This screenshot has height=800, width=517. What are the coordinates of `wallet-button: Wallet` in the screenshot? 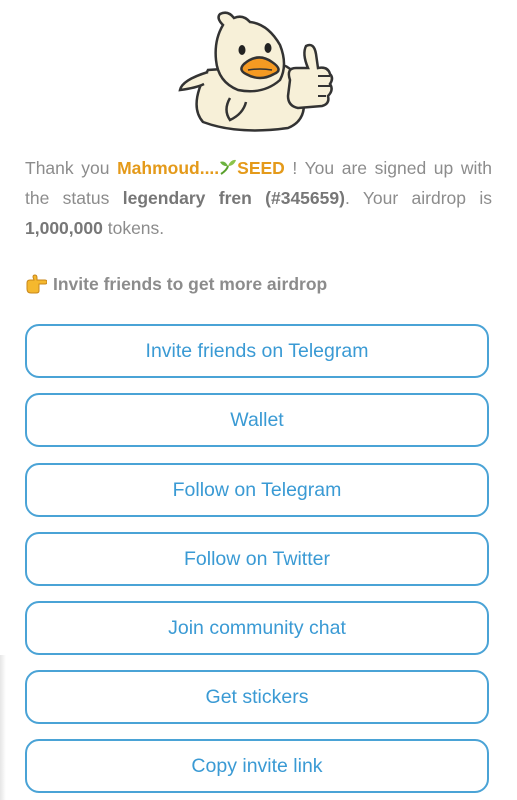 It's located at (257, 420).